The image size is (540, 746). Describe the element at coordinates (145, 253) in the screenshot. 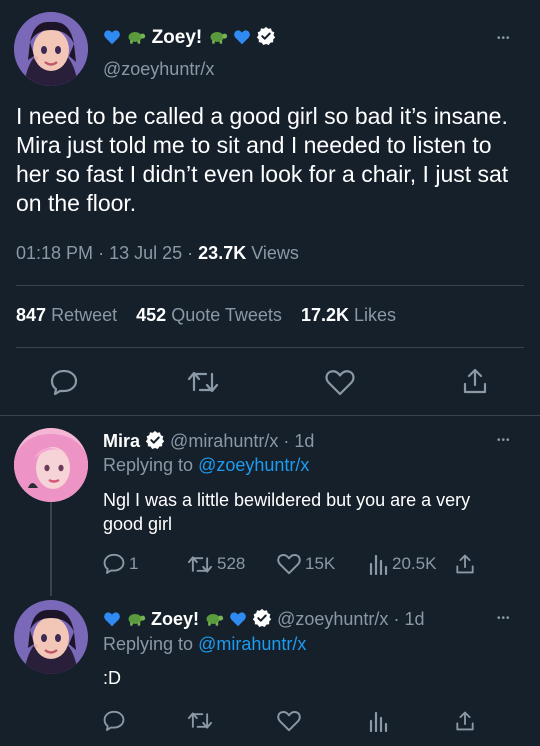

I see `tweet-date: 13 Jul 25` at that location.